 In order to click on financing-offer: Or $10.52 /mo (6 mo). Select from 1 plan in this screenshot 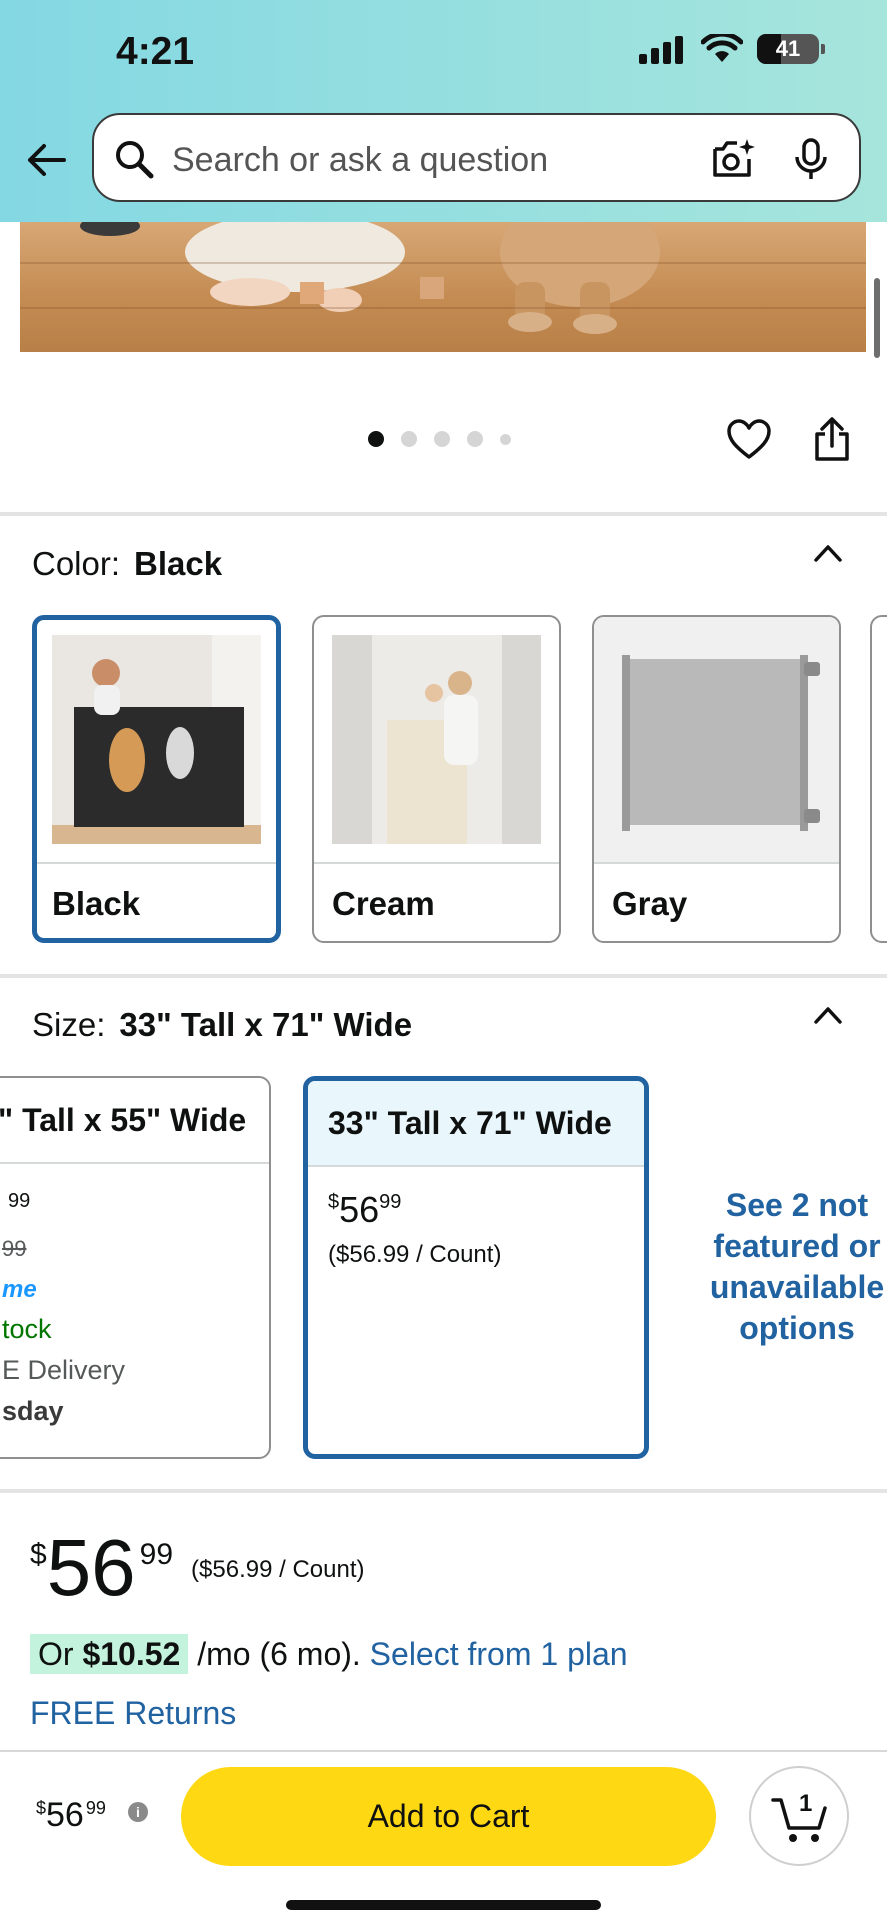, I will do `click(329, 1654)`.